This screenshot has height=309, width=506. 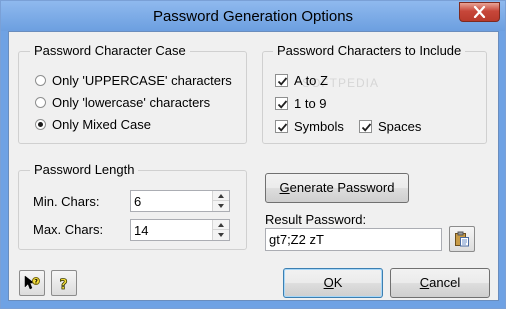 I want to click on checkbox-symbols, so click(x=281, y=126).